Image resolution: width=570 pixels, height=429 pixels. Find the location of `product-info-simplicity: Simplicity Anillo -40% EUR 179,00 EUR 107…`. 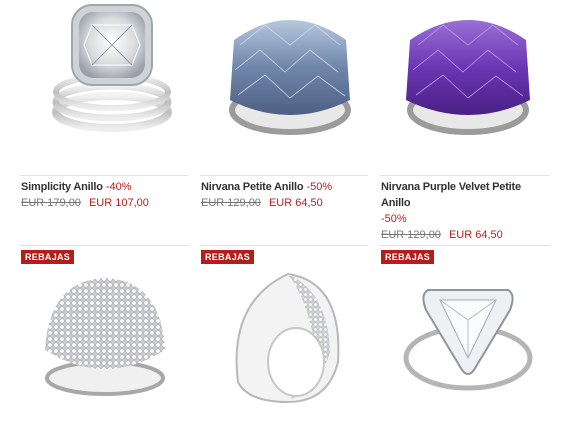

product-info-simplicity: Simplicity Anillo -40% EUR 179,00 EUR 107… is located at coordinates (107, 195).